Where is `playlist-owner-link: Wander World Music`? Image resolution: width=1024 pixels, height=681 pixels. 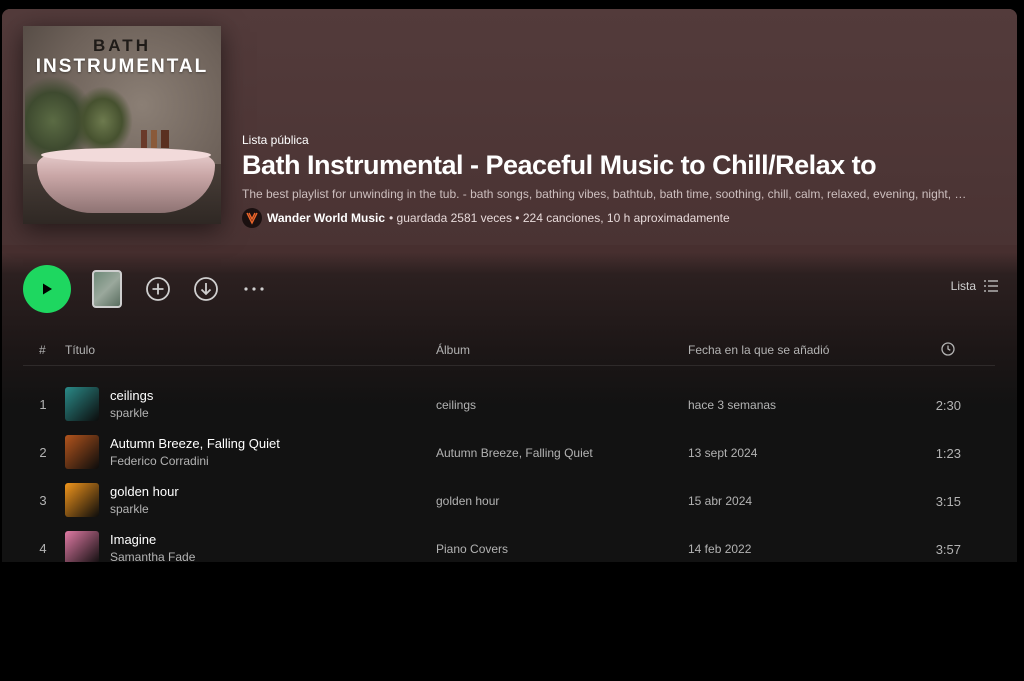
playlist-owner-link: Wander World Music is located at coordinates (326, 218).